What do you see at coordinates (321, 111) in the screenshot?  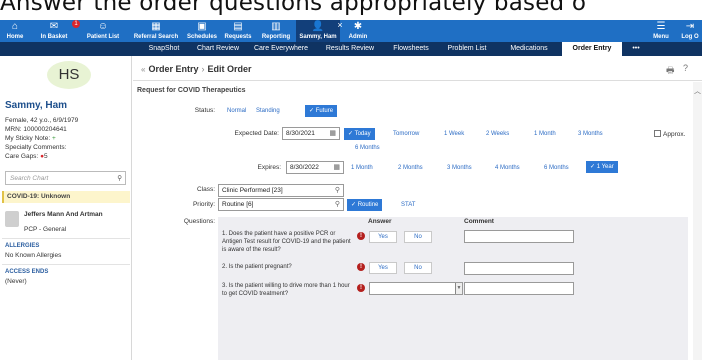 I see `status-future-option: ✓ Future` at bounding box center [321, 111].